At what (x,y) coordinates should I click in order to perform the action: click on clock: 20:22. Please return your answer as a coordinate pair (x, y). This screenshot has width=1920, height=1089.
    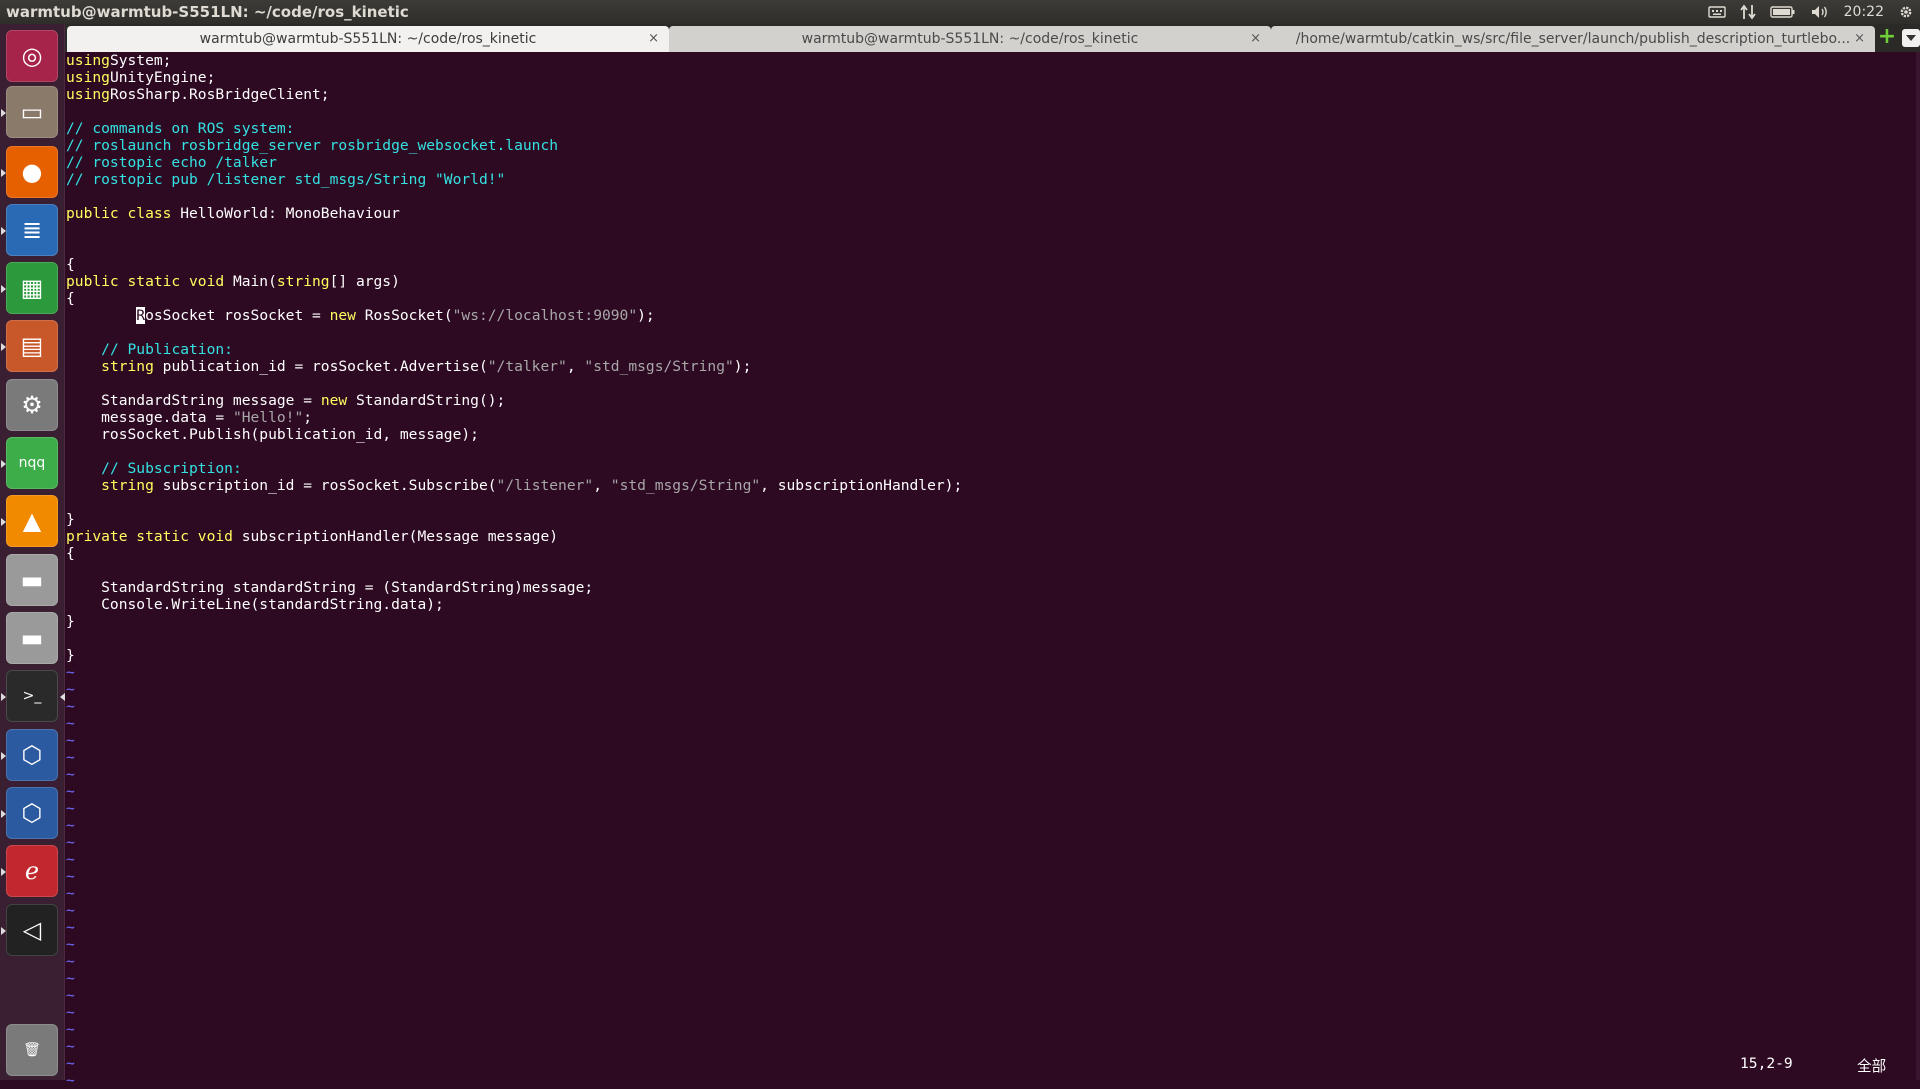
    Looking at the image, I should click on (1864, 12).